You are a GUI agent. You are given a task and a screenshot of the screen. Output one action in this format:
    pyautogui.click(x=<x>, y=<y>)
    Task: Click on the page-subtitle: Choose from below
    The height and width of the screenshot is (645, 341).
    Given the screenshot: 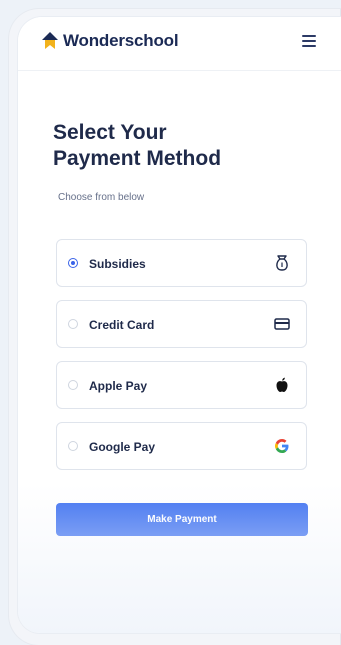 What is the action you would take?
    pyautogui.click(x=101, y=197)
    